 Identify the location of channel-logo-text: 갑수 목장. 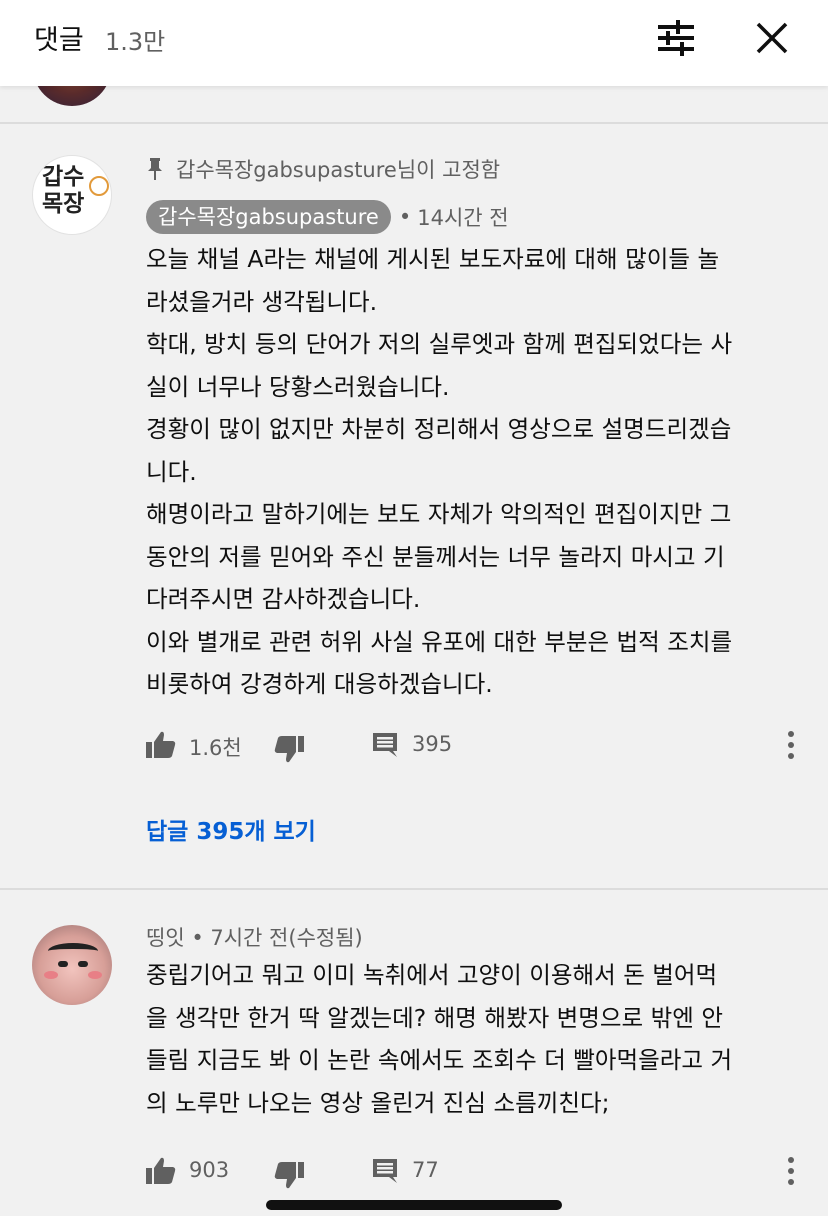
(63, 190).